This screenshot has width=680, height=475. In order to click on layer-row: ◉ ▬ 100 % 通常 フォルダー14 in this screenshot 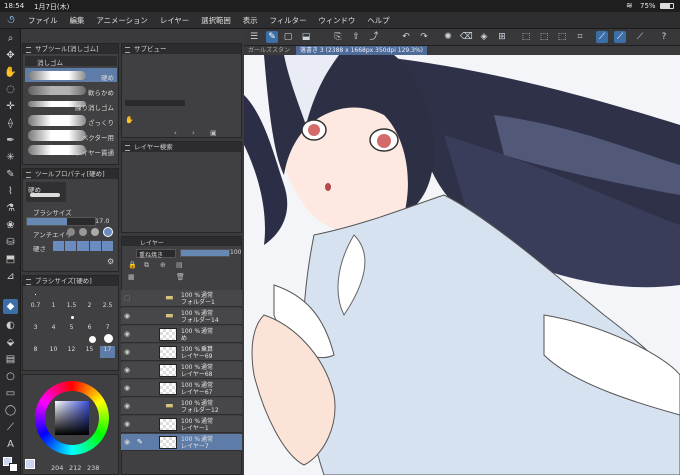, I will do `click(181, 316)`.